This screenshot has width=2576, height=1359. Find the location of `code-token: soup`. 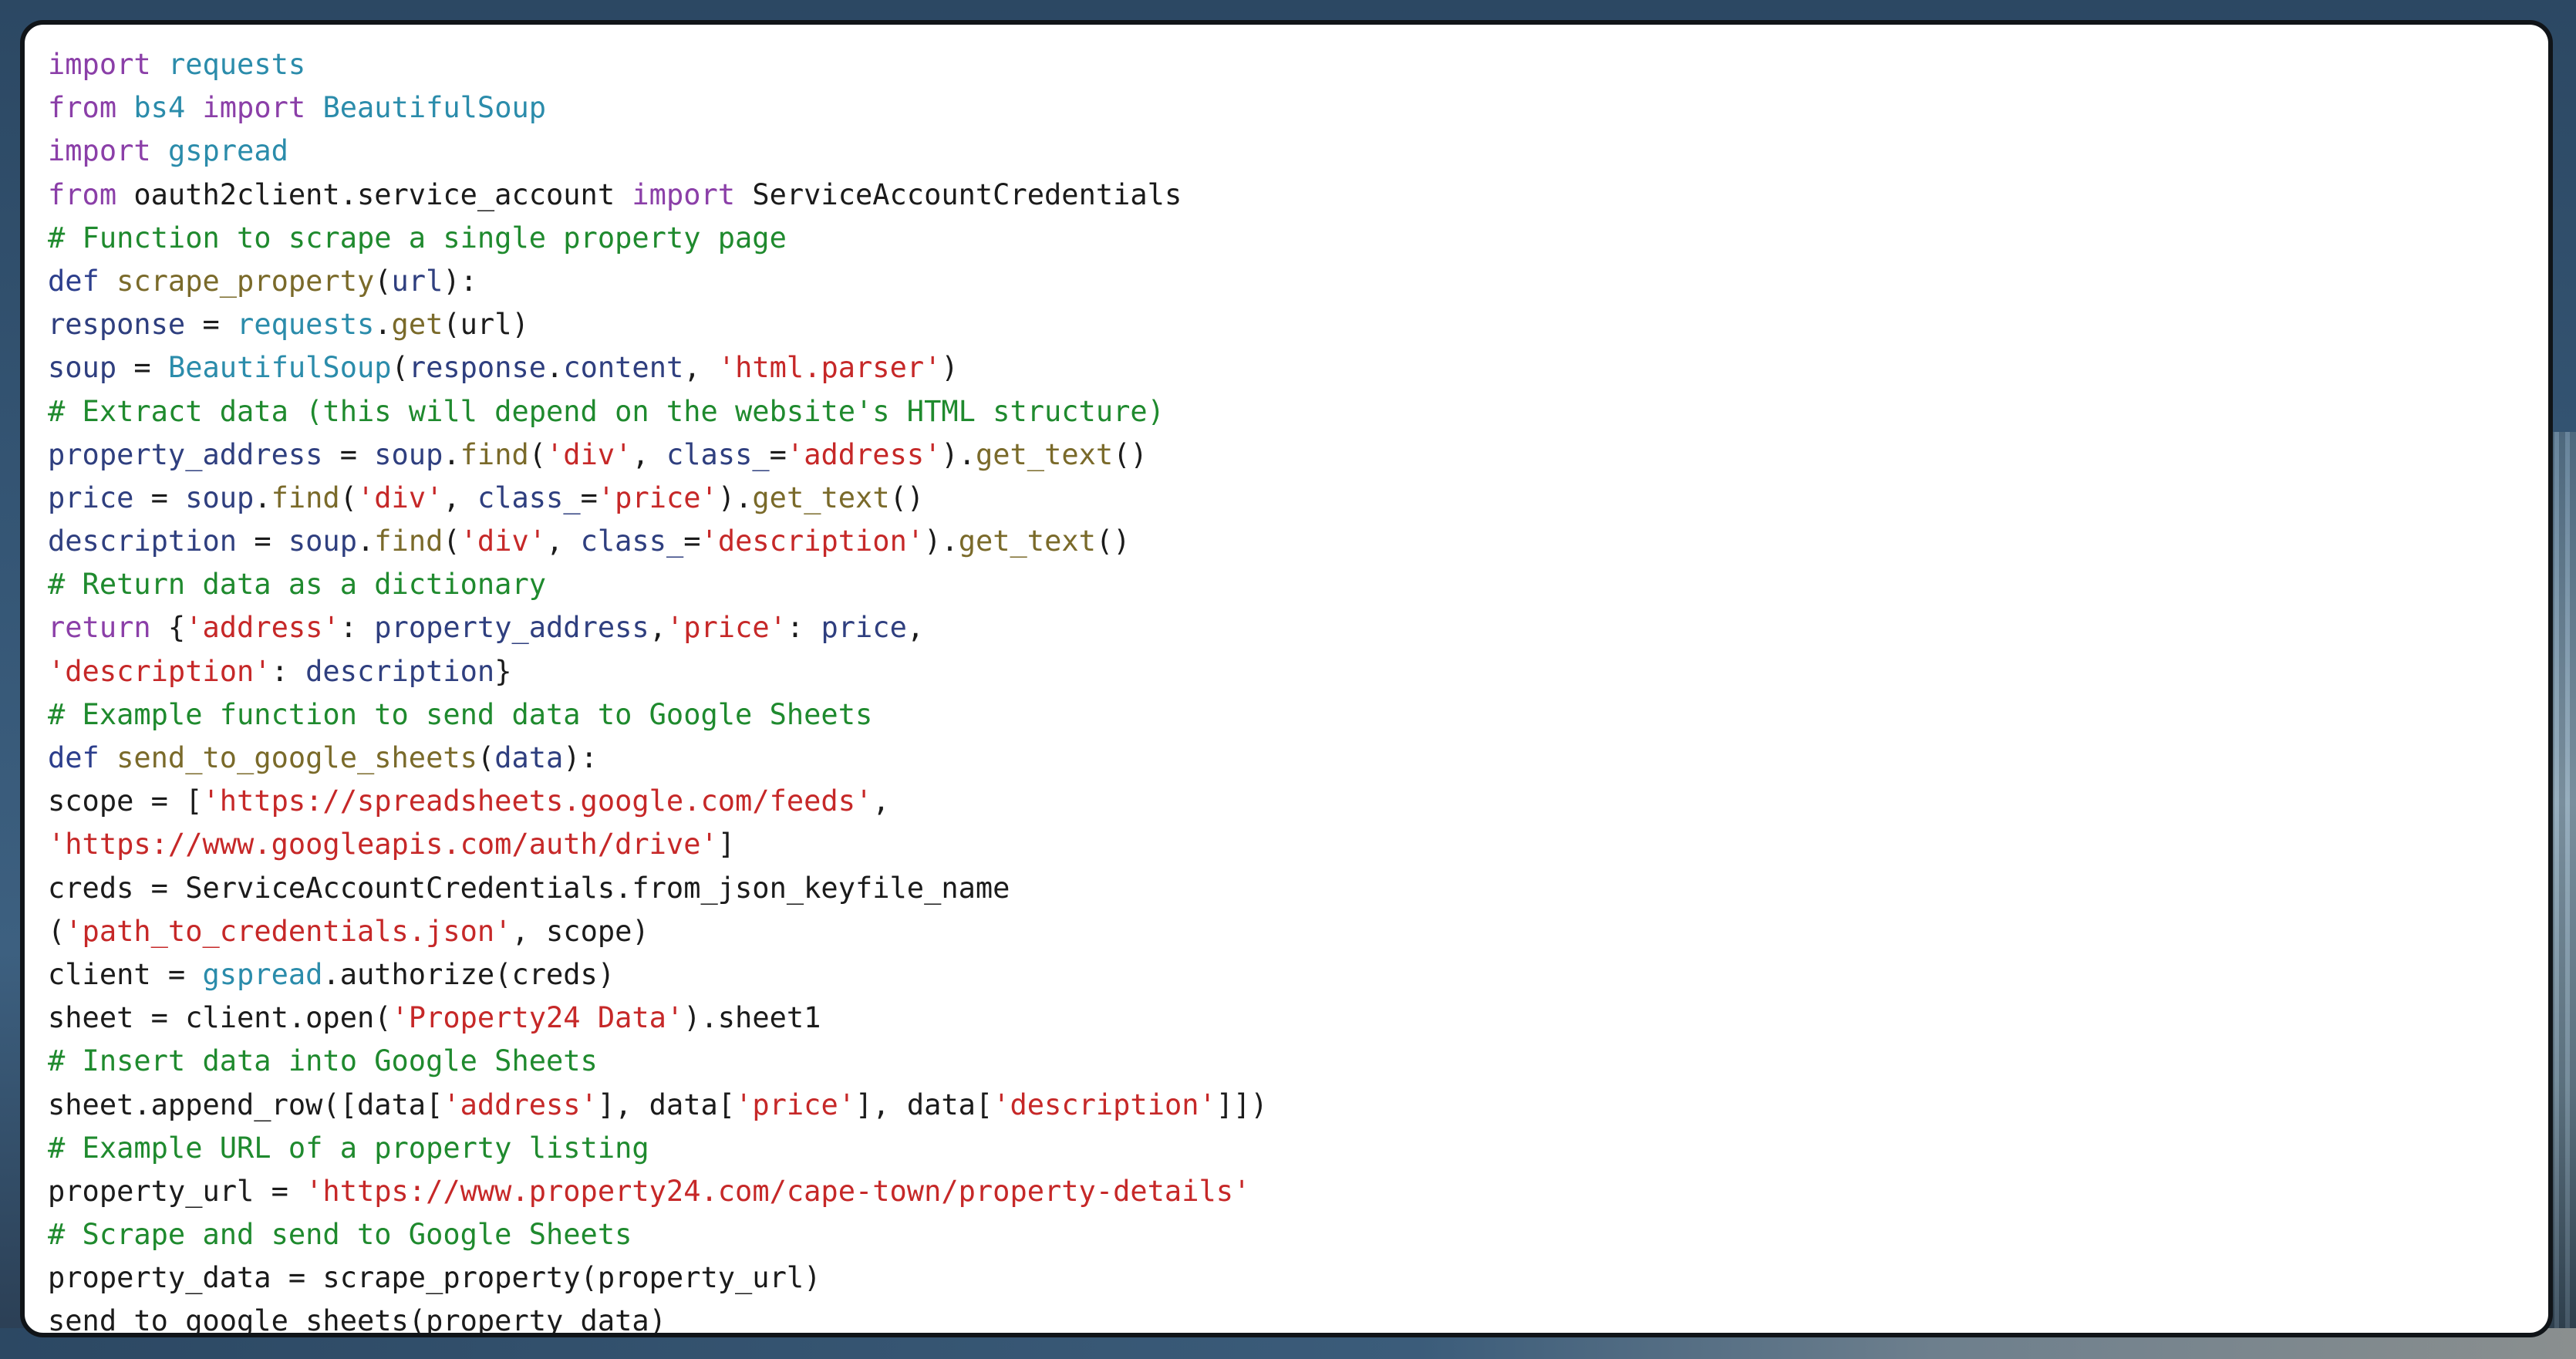

code-token: soup is located at coordinates (408, 454).